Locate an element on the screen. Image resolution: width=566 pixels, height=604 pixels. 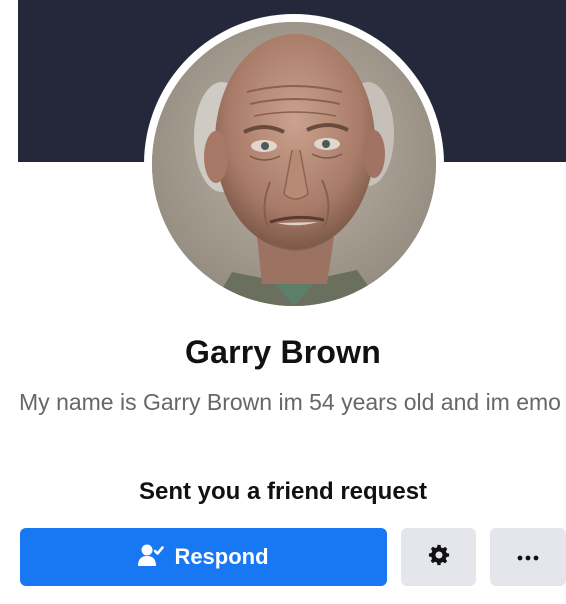
settings-button is located at coordinates (438, 557).